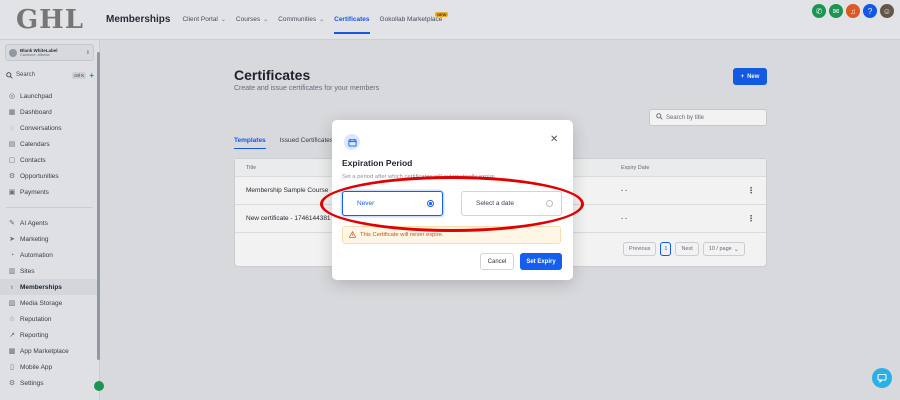 The width and height of the screenshot is (900, 400). I want to click on radio-never, so click(430, 203).